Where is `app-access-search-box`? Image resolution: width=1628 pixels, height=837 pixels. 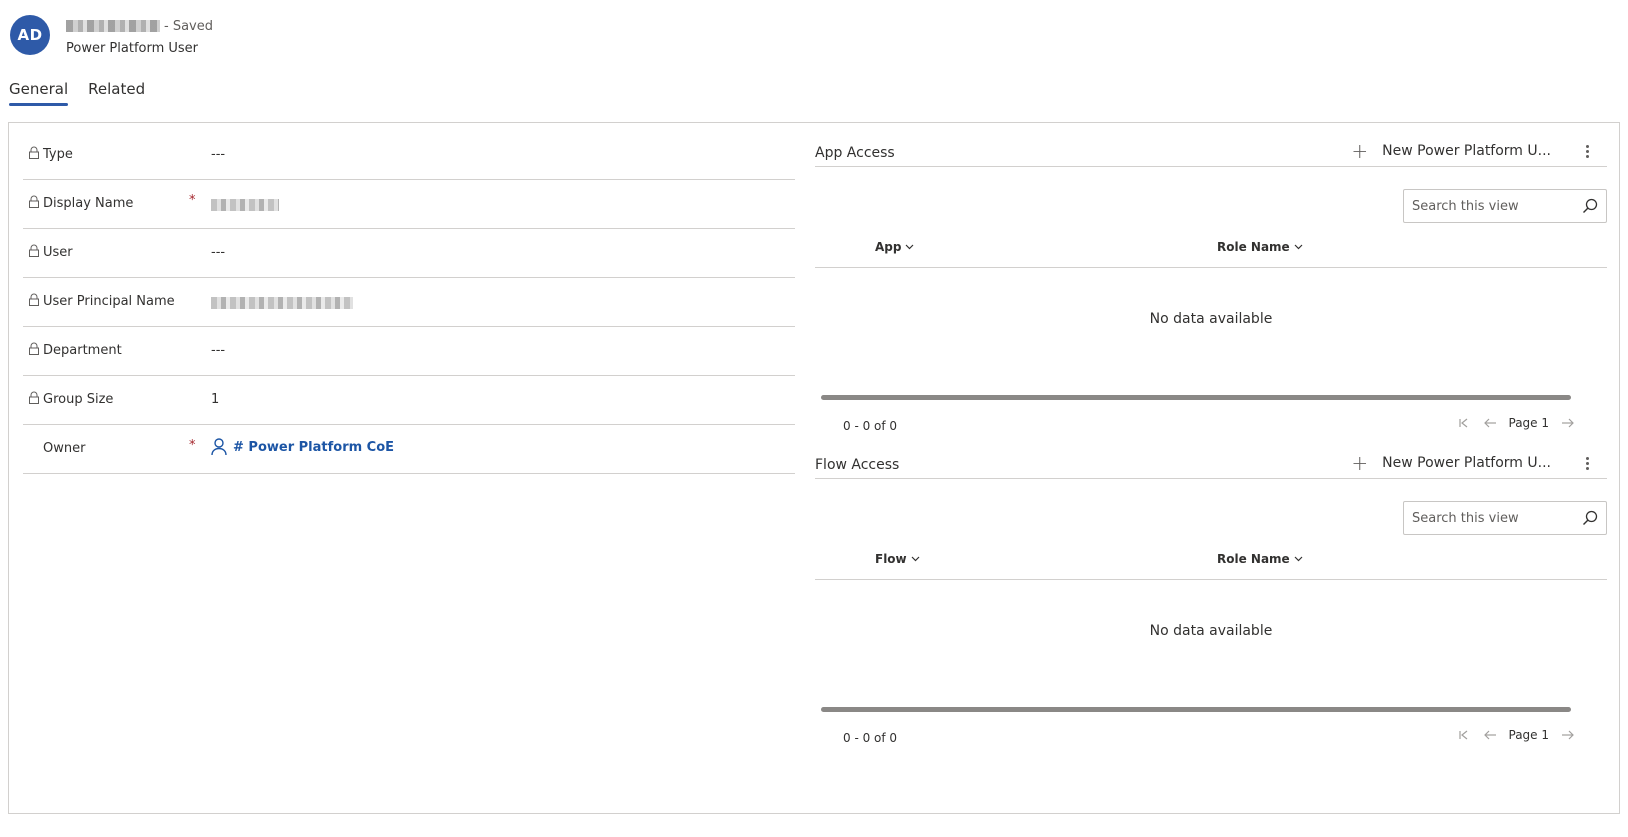
app-access-search-box is located at coordinates (1505, 206).